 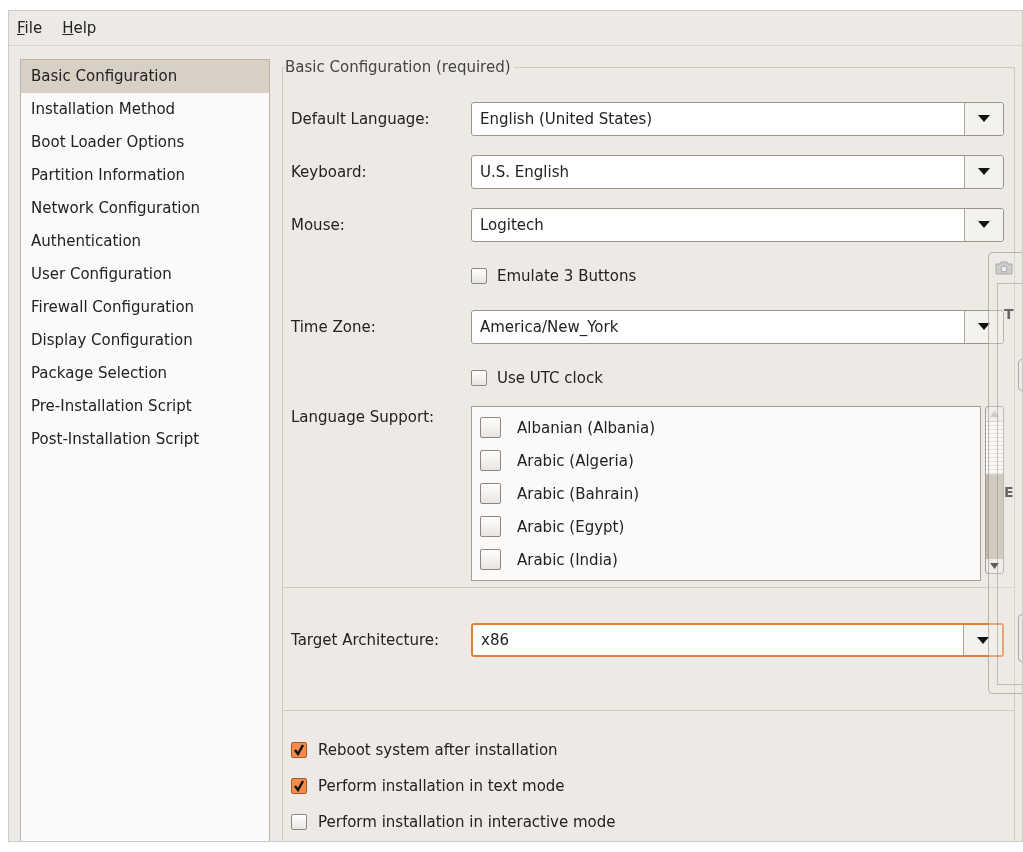 What do you see at coordinates (30, 28) in the screenshot?
I see `menu-item: File` at bounding box center [30, 28].